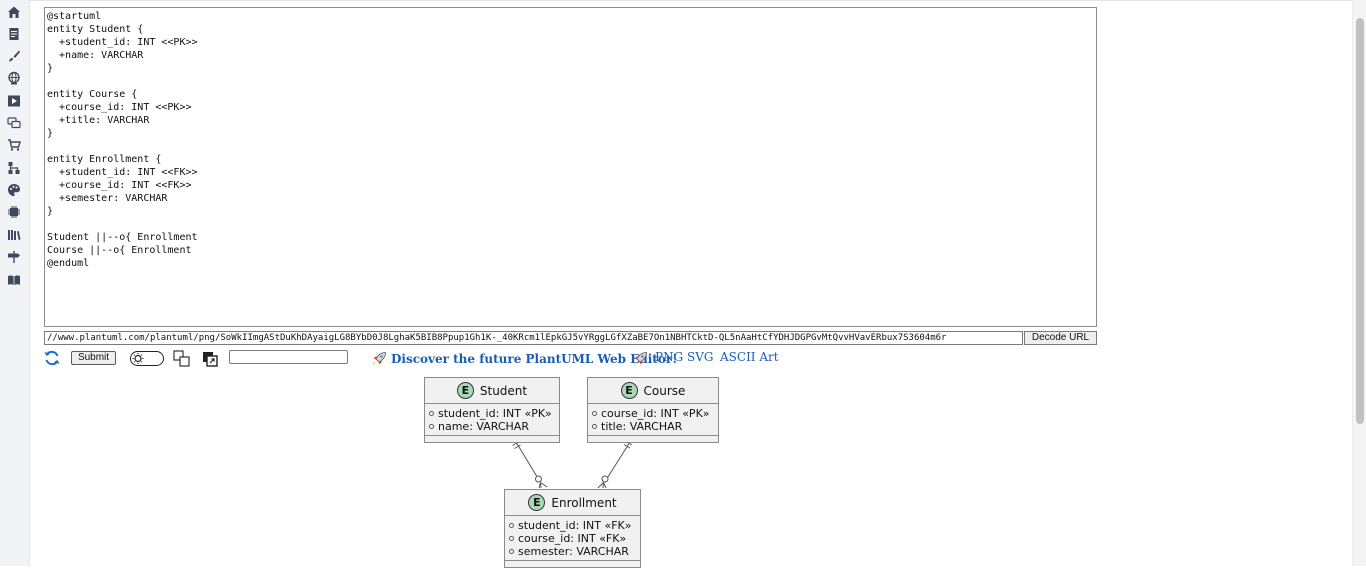  I want to click on vertical-scrollbar, so click(1359, 283).